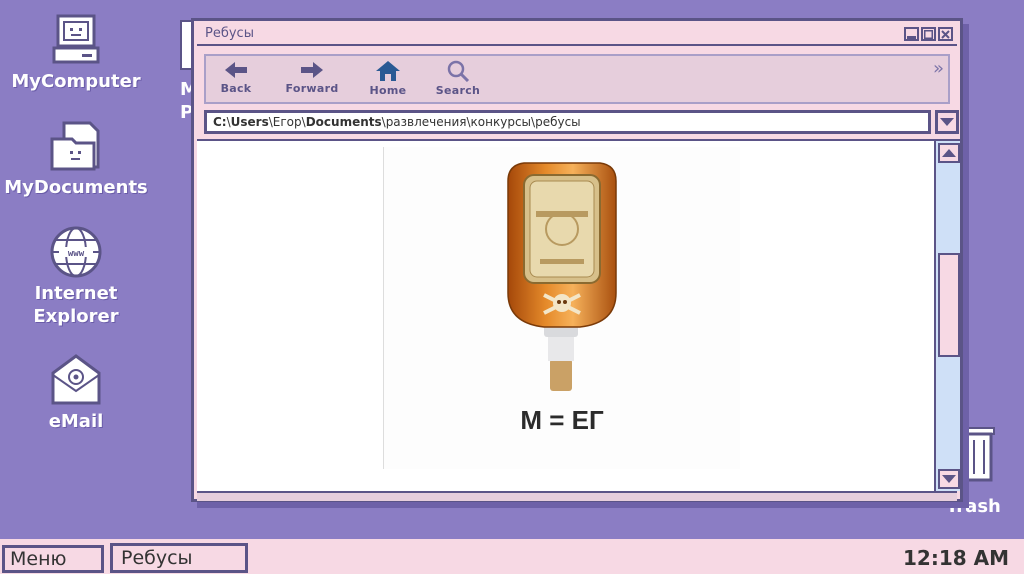 The width and height of the screenshot is (1024, 574). I want to click on svg-text: www, so click(76, 254).